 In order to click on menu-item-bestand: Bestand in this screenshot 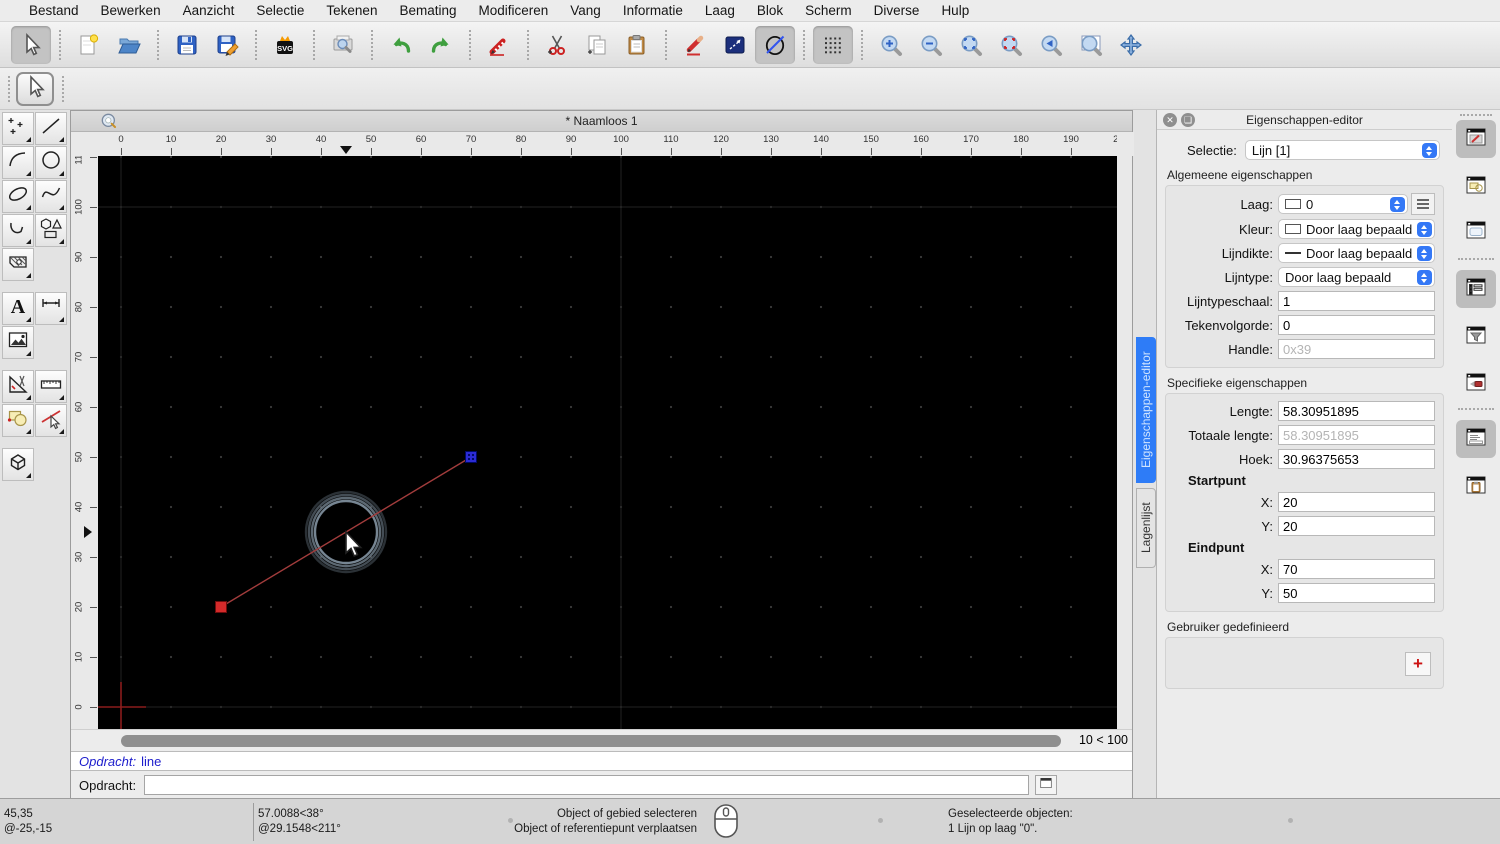, I will do `click(54, 10)`.